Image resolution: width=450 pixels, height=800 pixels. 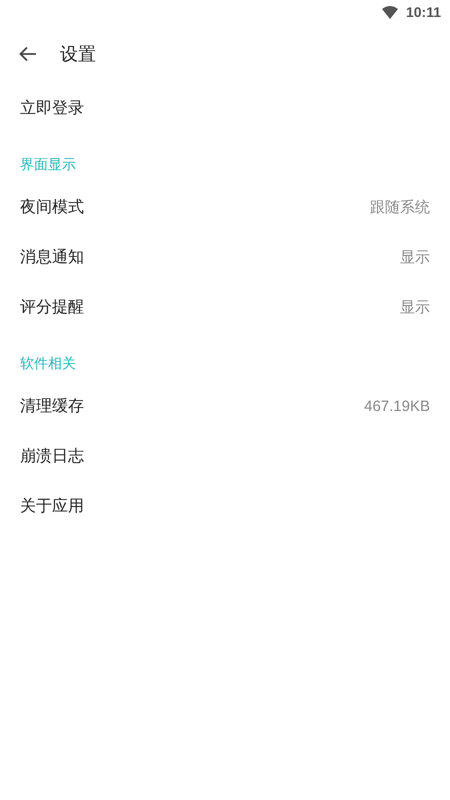 I want to click on settings-item: 立即登录, so click(x=225, y=109).